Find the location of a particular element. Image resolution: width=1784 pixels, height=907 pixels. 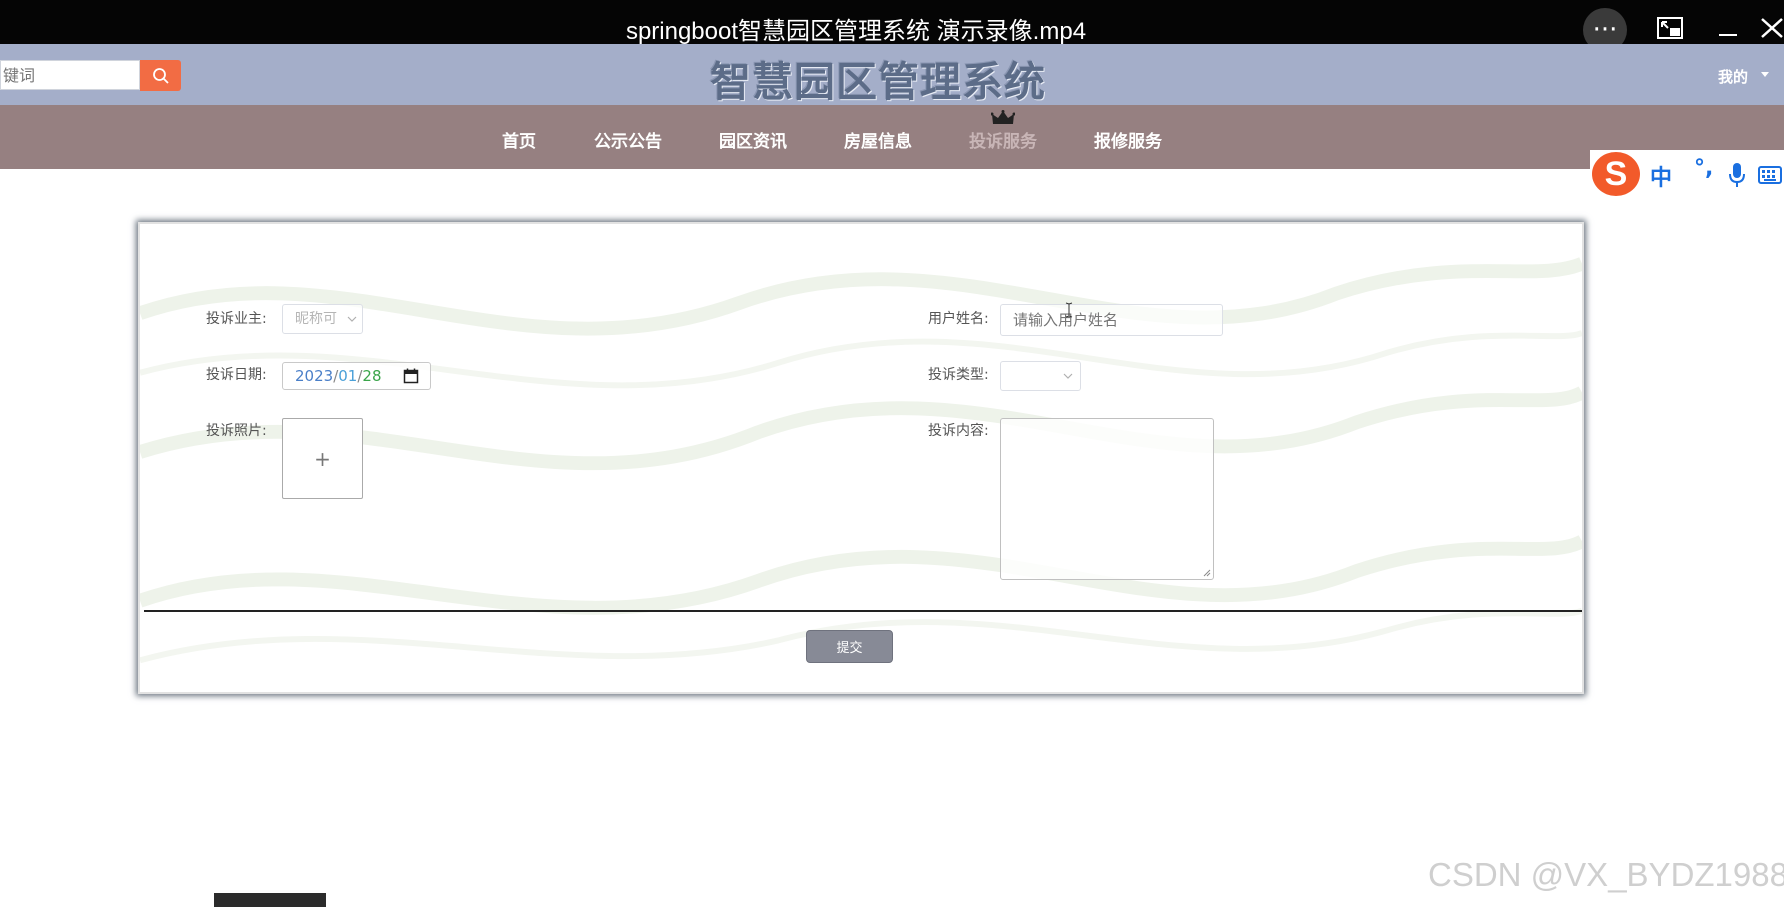

ime-punct-toggle: °, is located at coordinates (1703, 168).